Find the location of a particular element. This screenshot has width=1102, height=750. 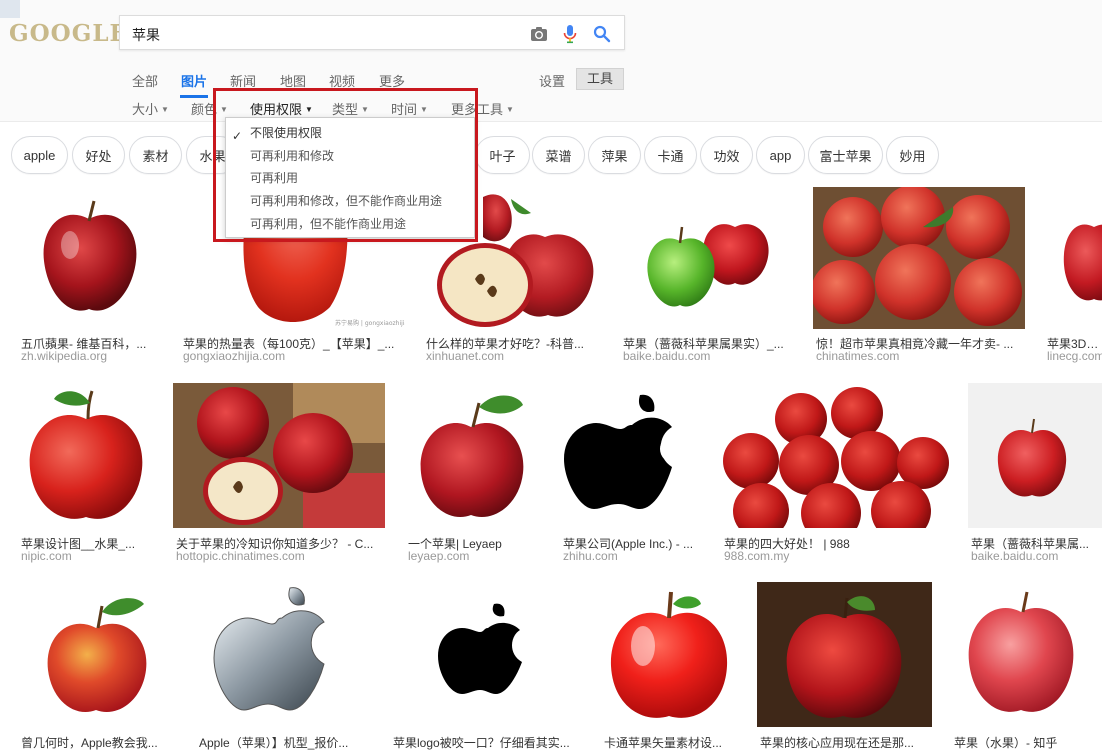

filter-more-tools-label: 更多工具 is located at coordinates (477, 109).